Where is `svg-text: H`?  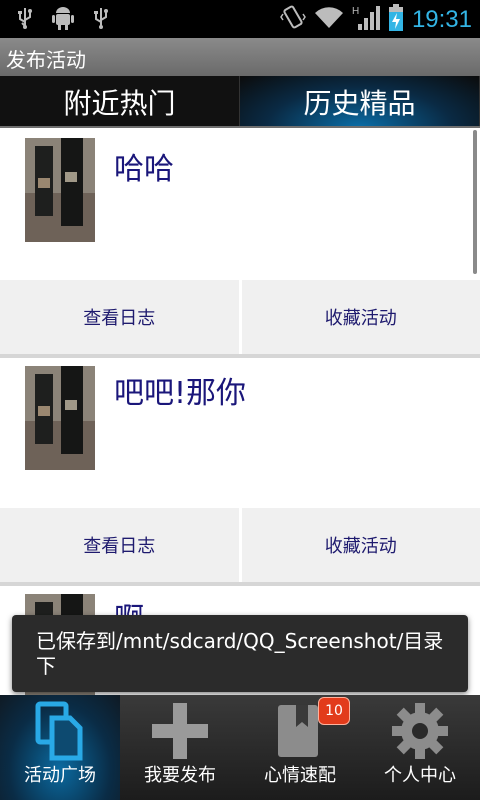 svg-text: H is located at coordinates (355, 11).